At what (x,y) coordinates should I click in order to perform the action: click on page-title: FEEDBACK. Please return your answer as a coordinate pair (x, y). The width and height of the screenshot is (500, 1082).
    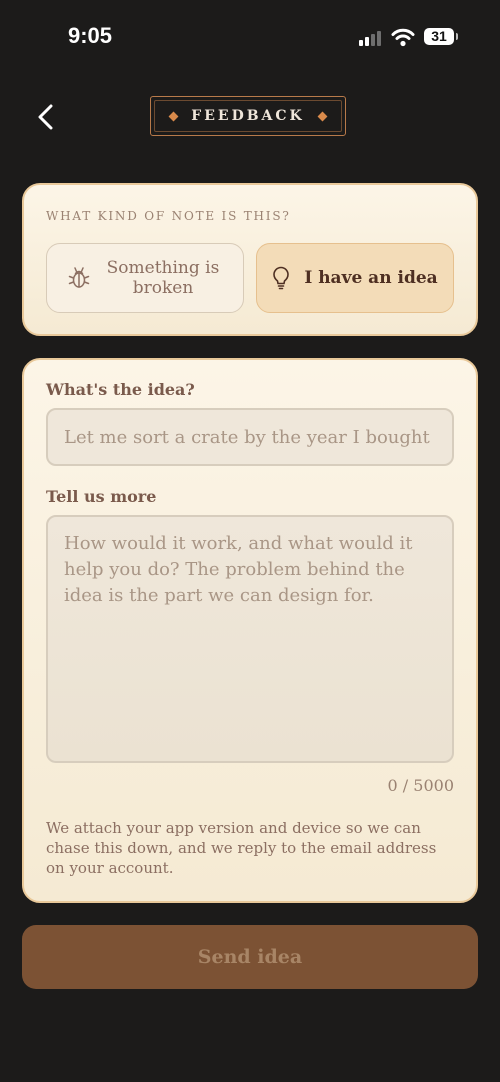
    Looking at the image, I should click on (248, 116).